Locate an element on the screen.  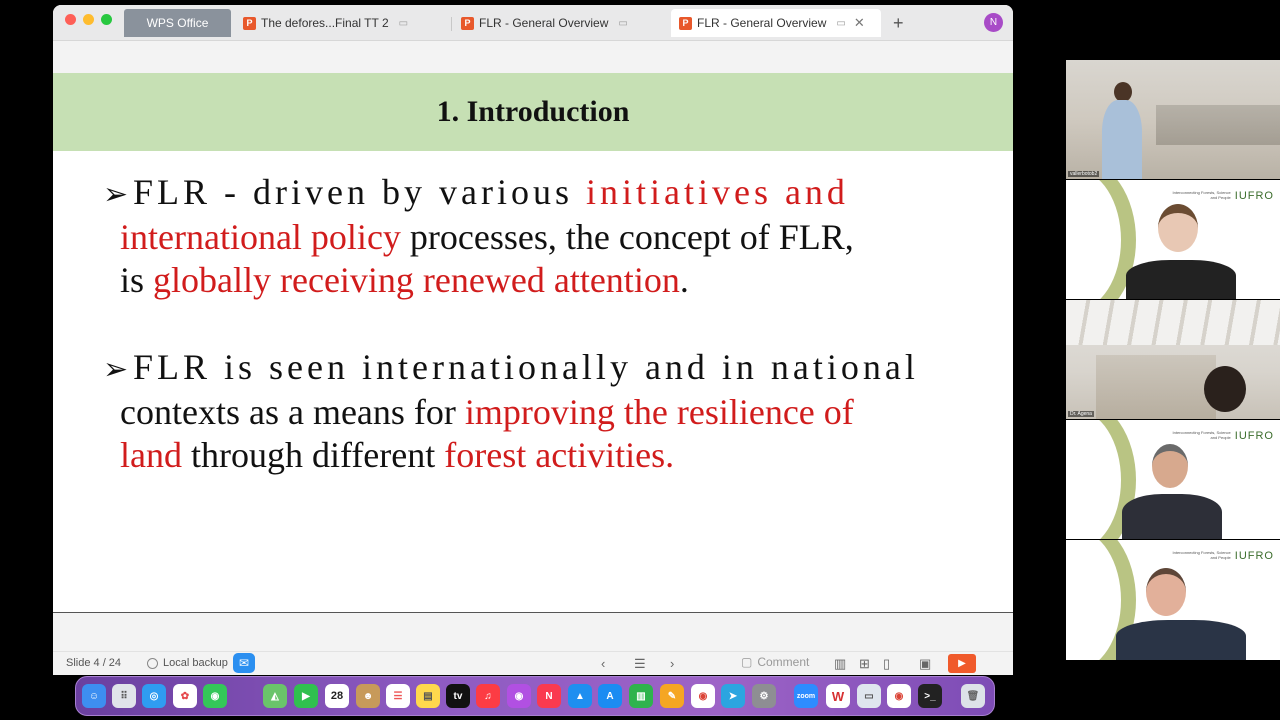
chevron-left-icon: ‹ is located at coordinates (603, 663).